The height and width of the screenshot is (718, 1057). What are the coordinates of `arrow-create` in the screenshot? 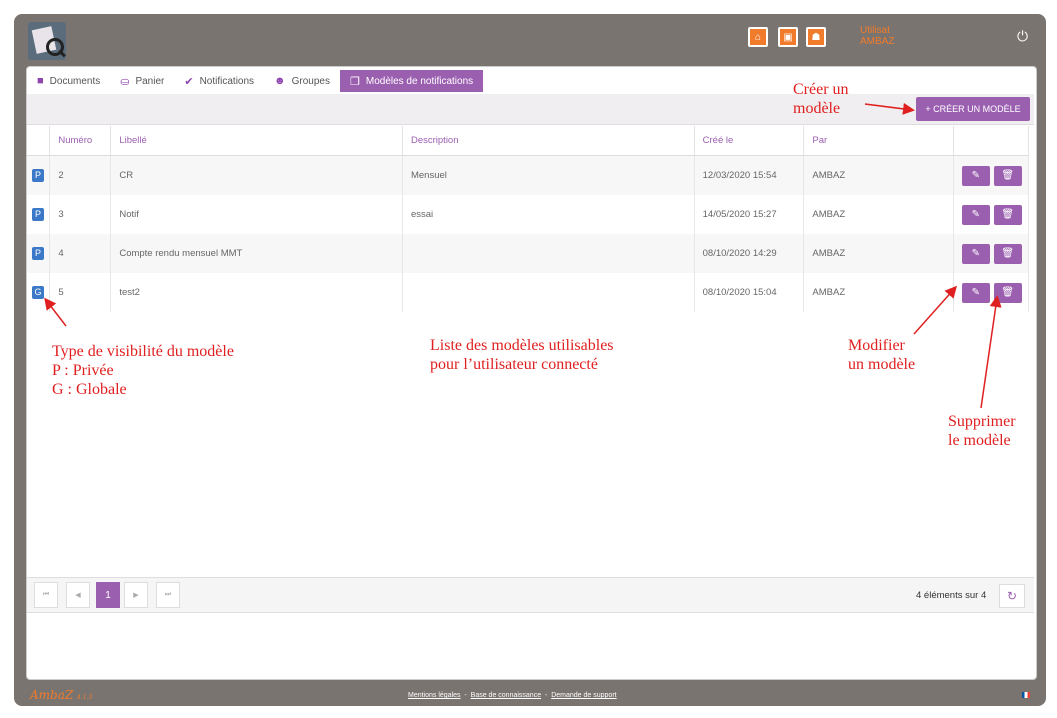 It's located at (889, 108).